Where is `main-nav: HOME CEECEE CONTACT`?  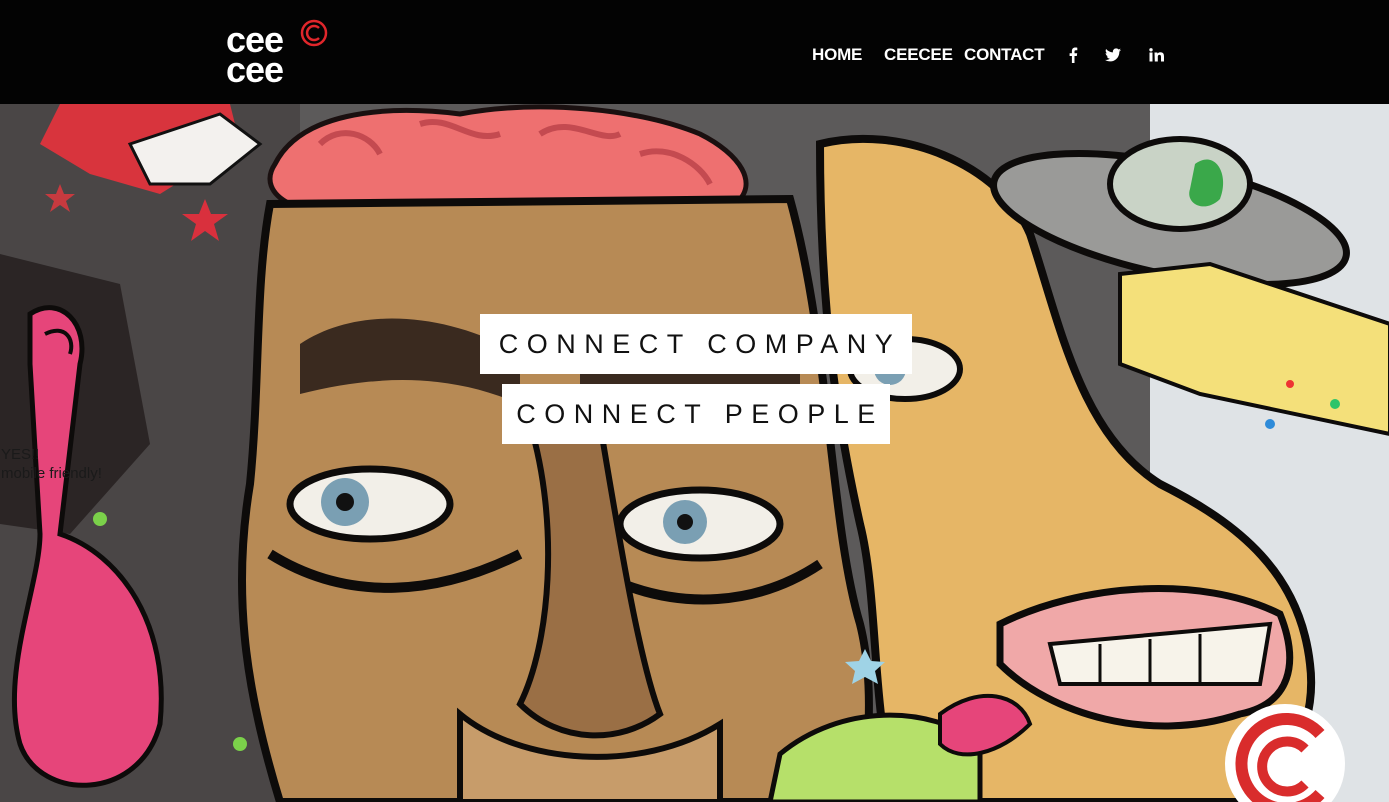 main-nav: HOME CEECEE CONTACT is located at coordinates (694, 55).